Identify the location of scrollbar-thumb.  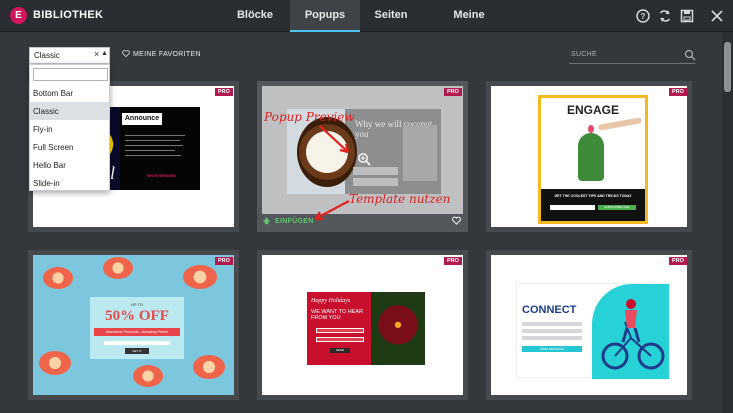
(727, 67).